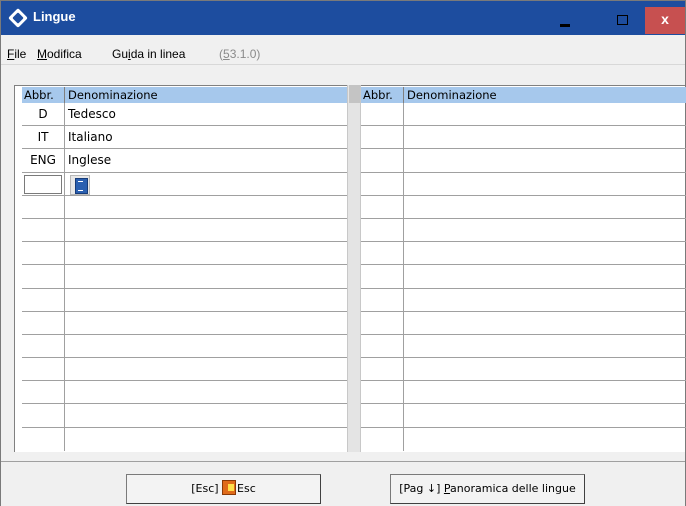  Describe the element at coordinates (565, 20) in the screenshot. I see `minimize-button` at that location.